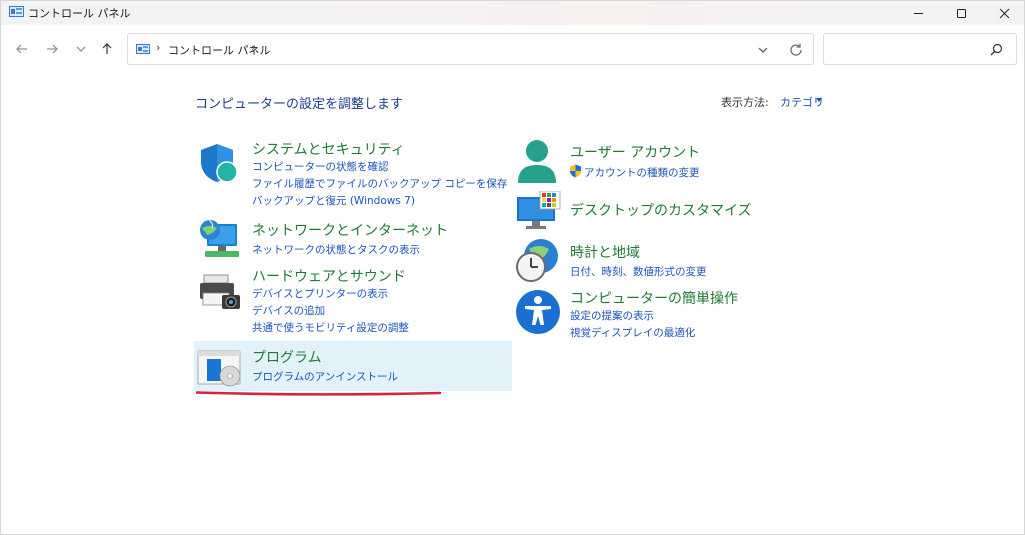  I want to click on clock-globe-icon, so click(538, 260).